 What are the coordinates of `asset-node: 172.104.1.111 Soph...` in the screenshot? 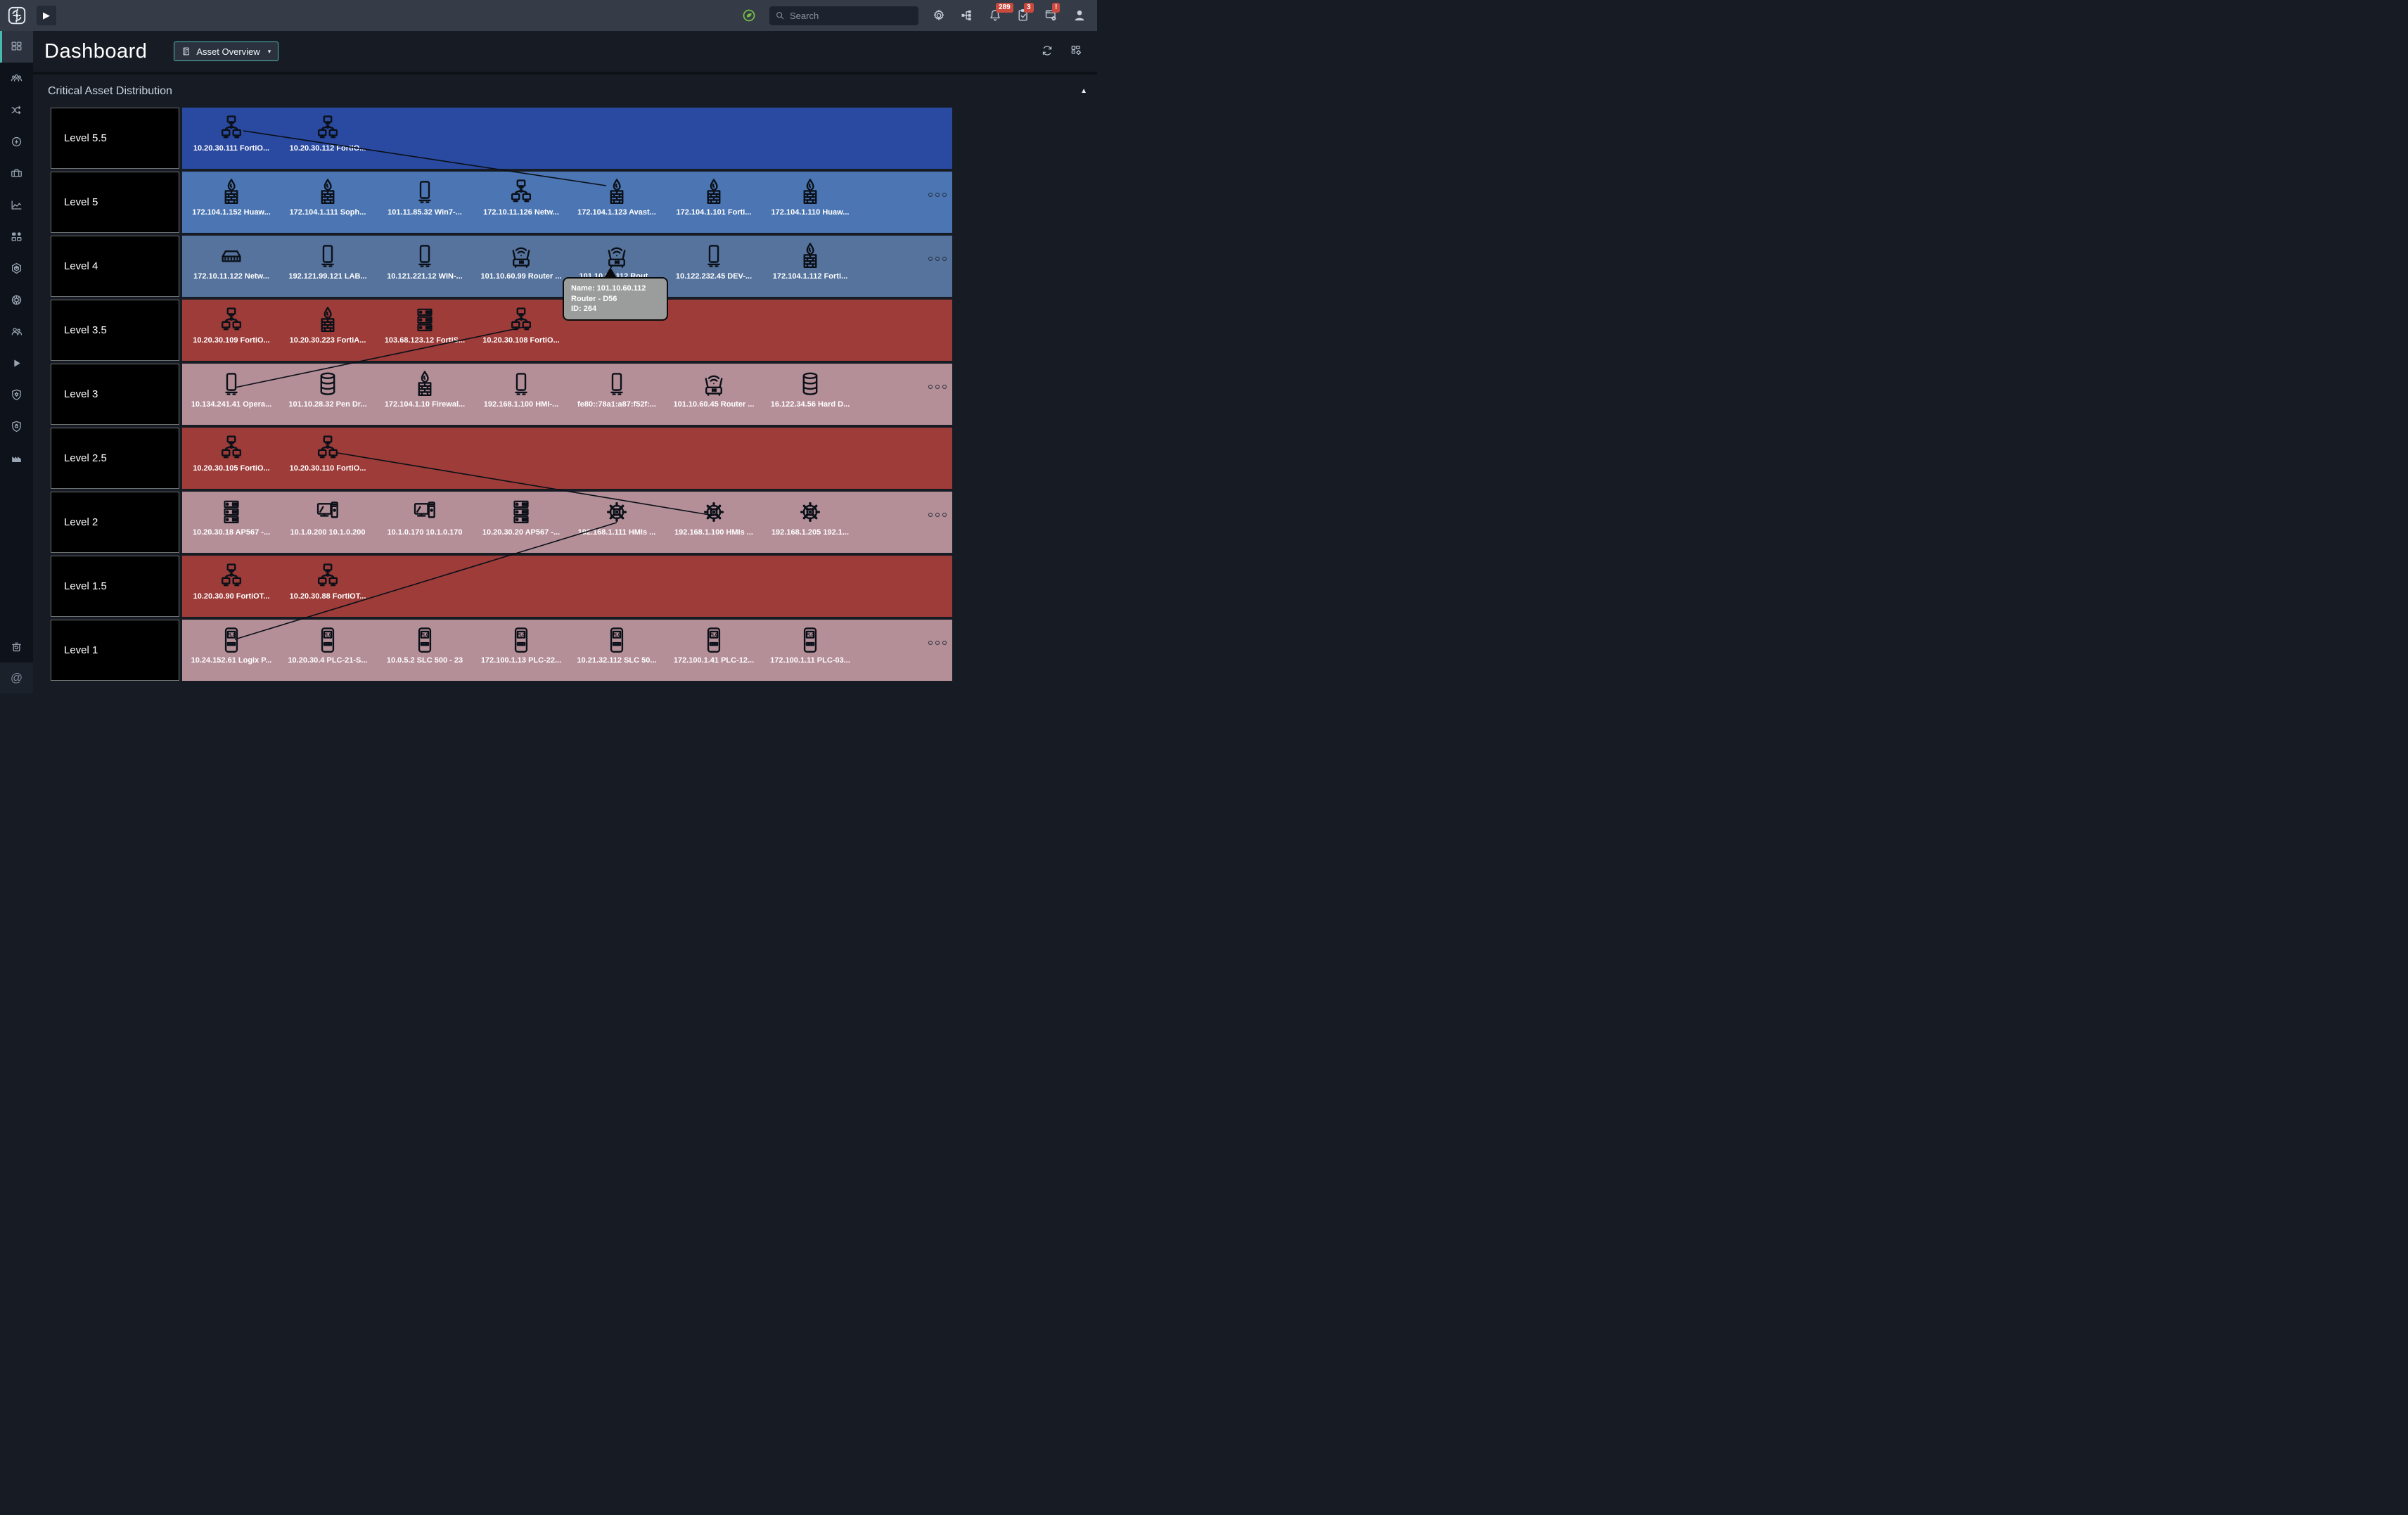 It's located at (328, 198).